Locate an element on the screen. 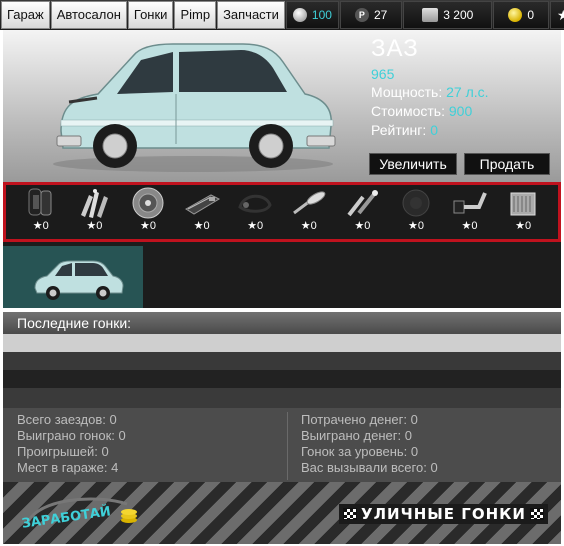 The height and width of the screenshot is (546, 564). nav-garage-button: Гараж is located at coordinates (25, 15).